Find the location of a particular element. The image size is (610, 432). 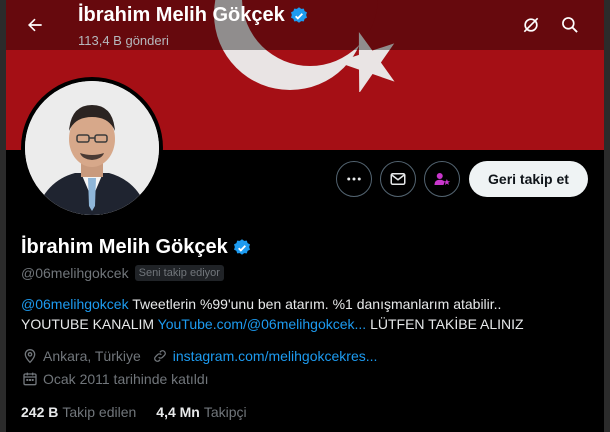

joined-text: Ocak 2011 tarihinde katıldı is located at coordinates (126, 379).